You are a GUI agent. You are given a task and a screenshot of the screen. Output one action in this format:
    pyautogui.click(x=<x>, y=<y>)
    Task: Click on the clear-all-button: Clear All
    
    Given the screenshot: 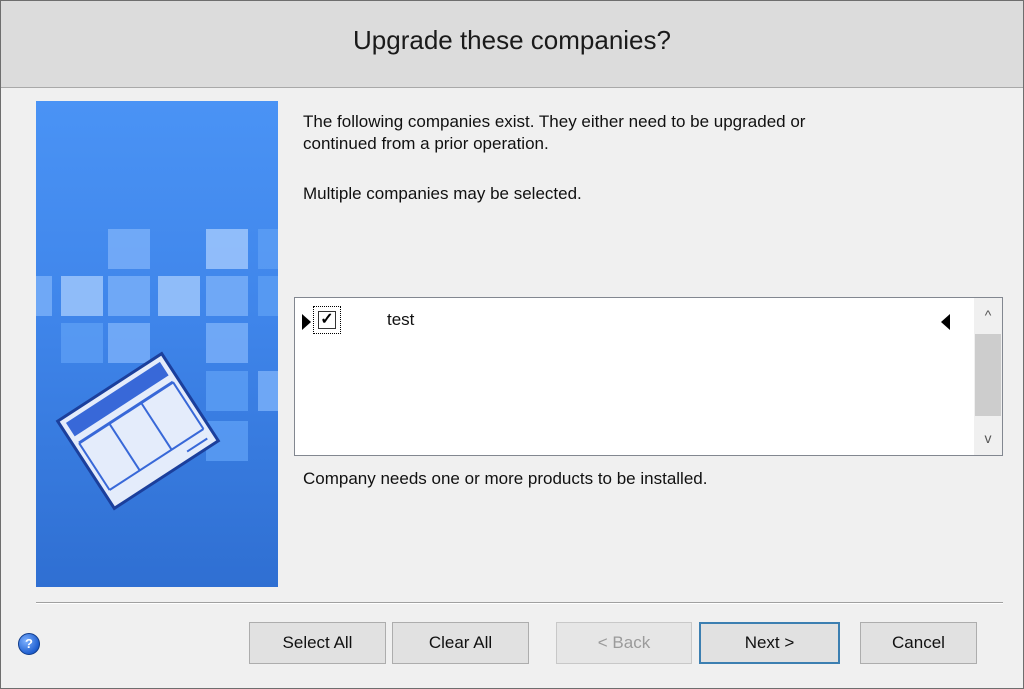 What is the action you would take?
    pyautogui.click(x=460, y=643)
    